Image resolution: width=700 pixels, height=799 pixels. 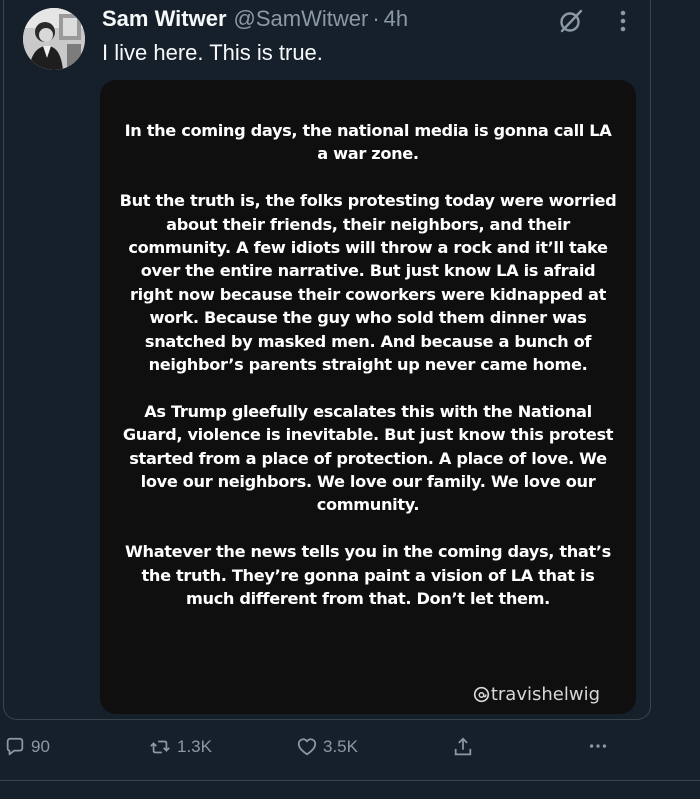 I want to click on action-bar: 90 1.3K 3.5K, so click(x=350, y=748).